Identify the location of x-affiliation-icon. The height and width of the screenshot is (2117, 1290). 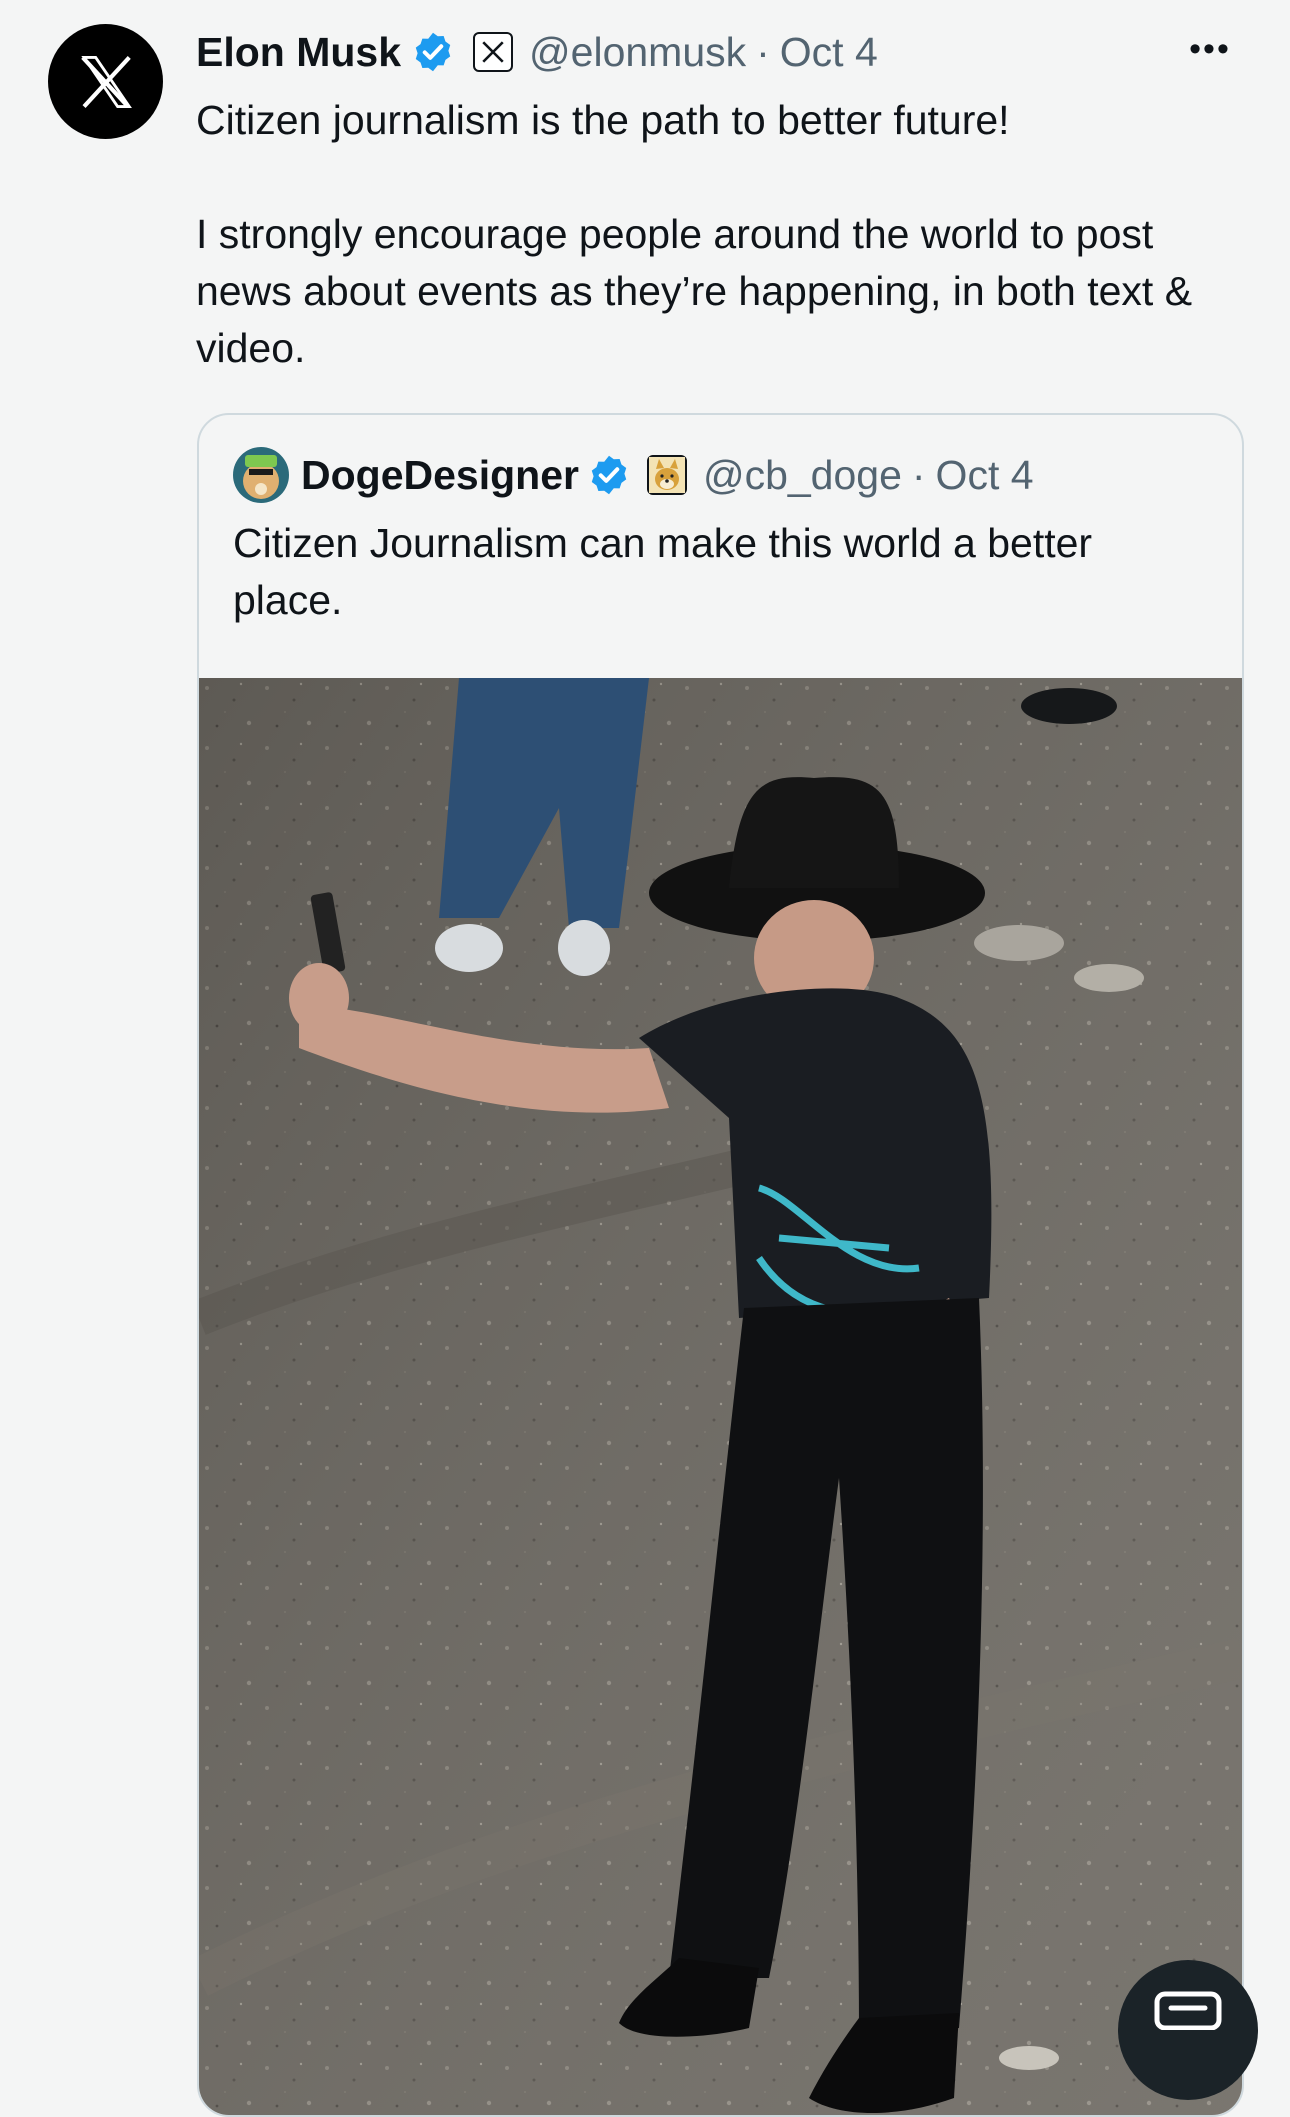
(493, 52).